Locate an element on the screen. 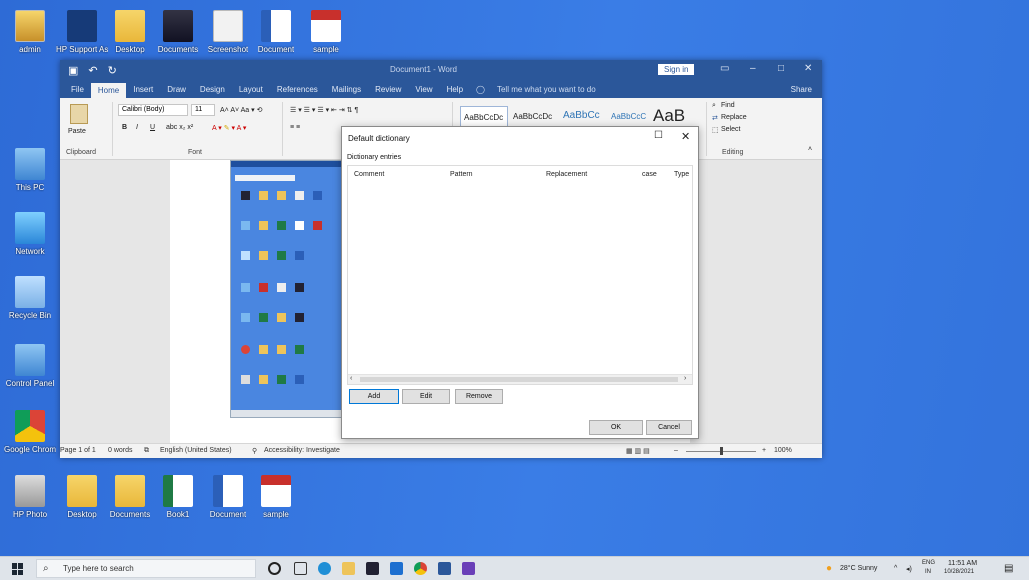 The image size is (1029, 580). tab-references: References is located at coordinates (297, 91).